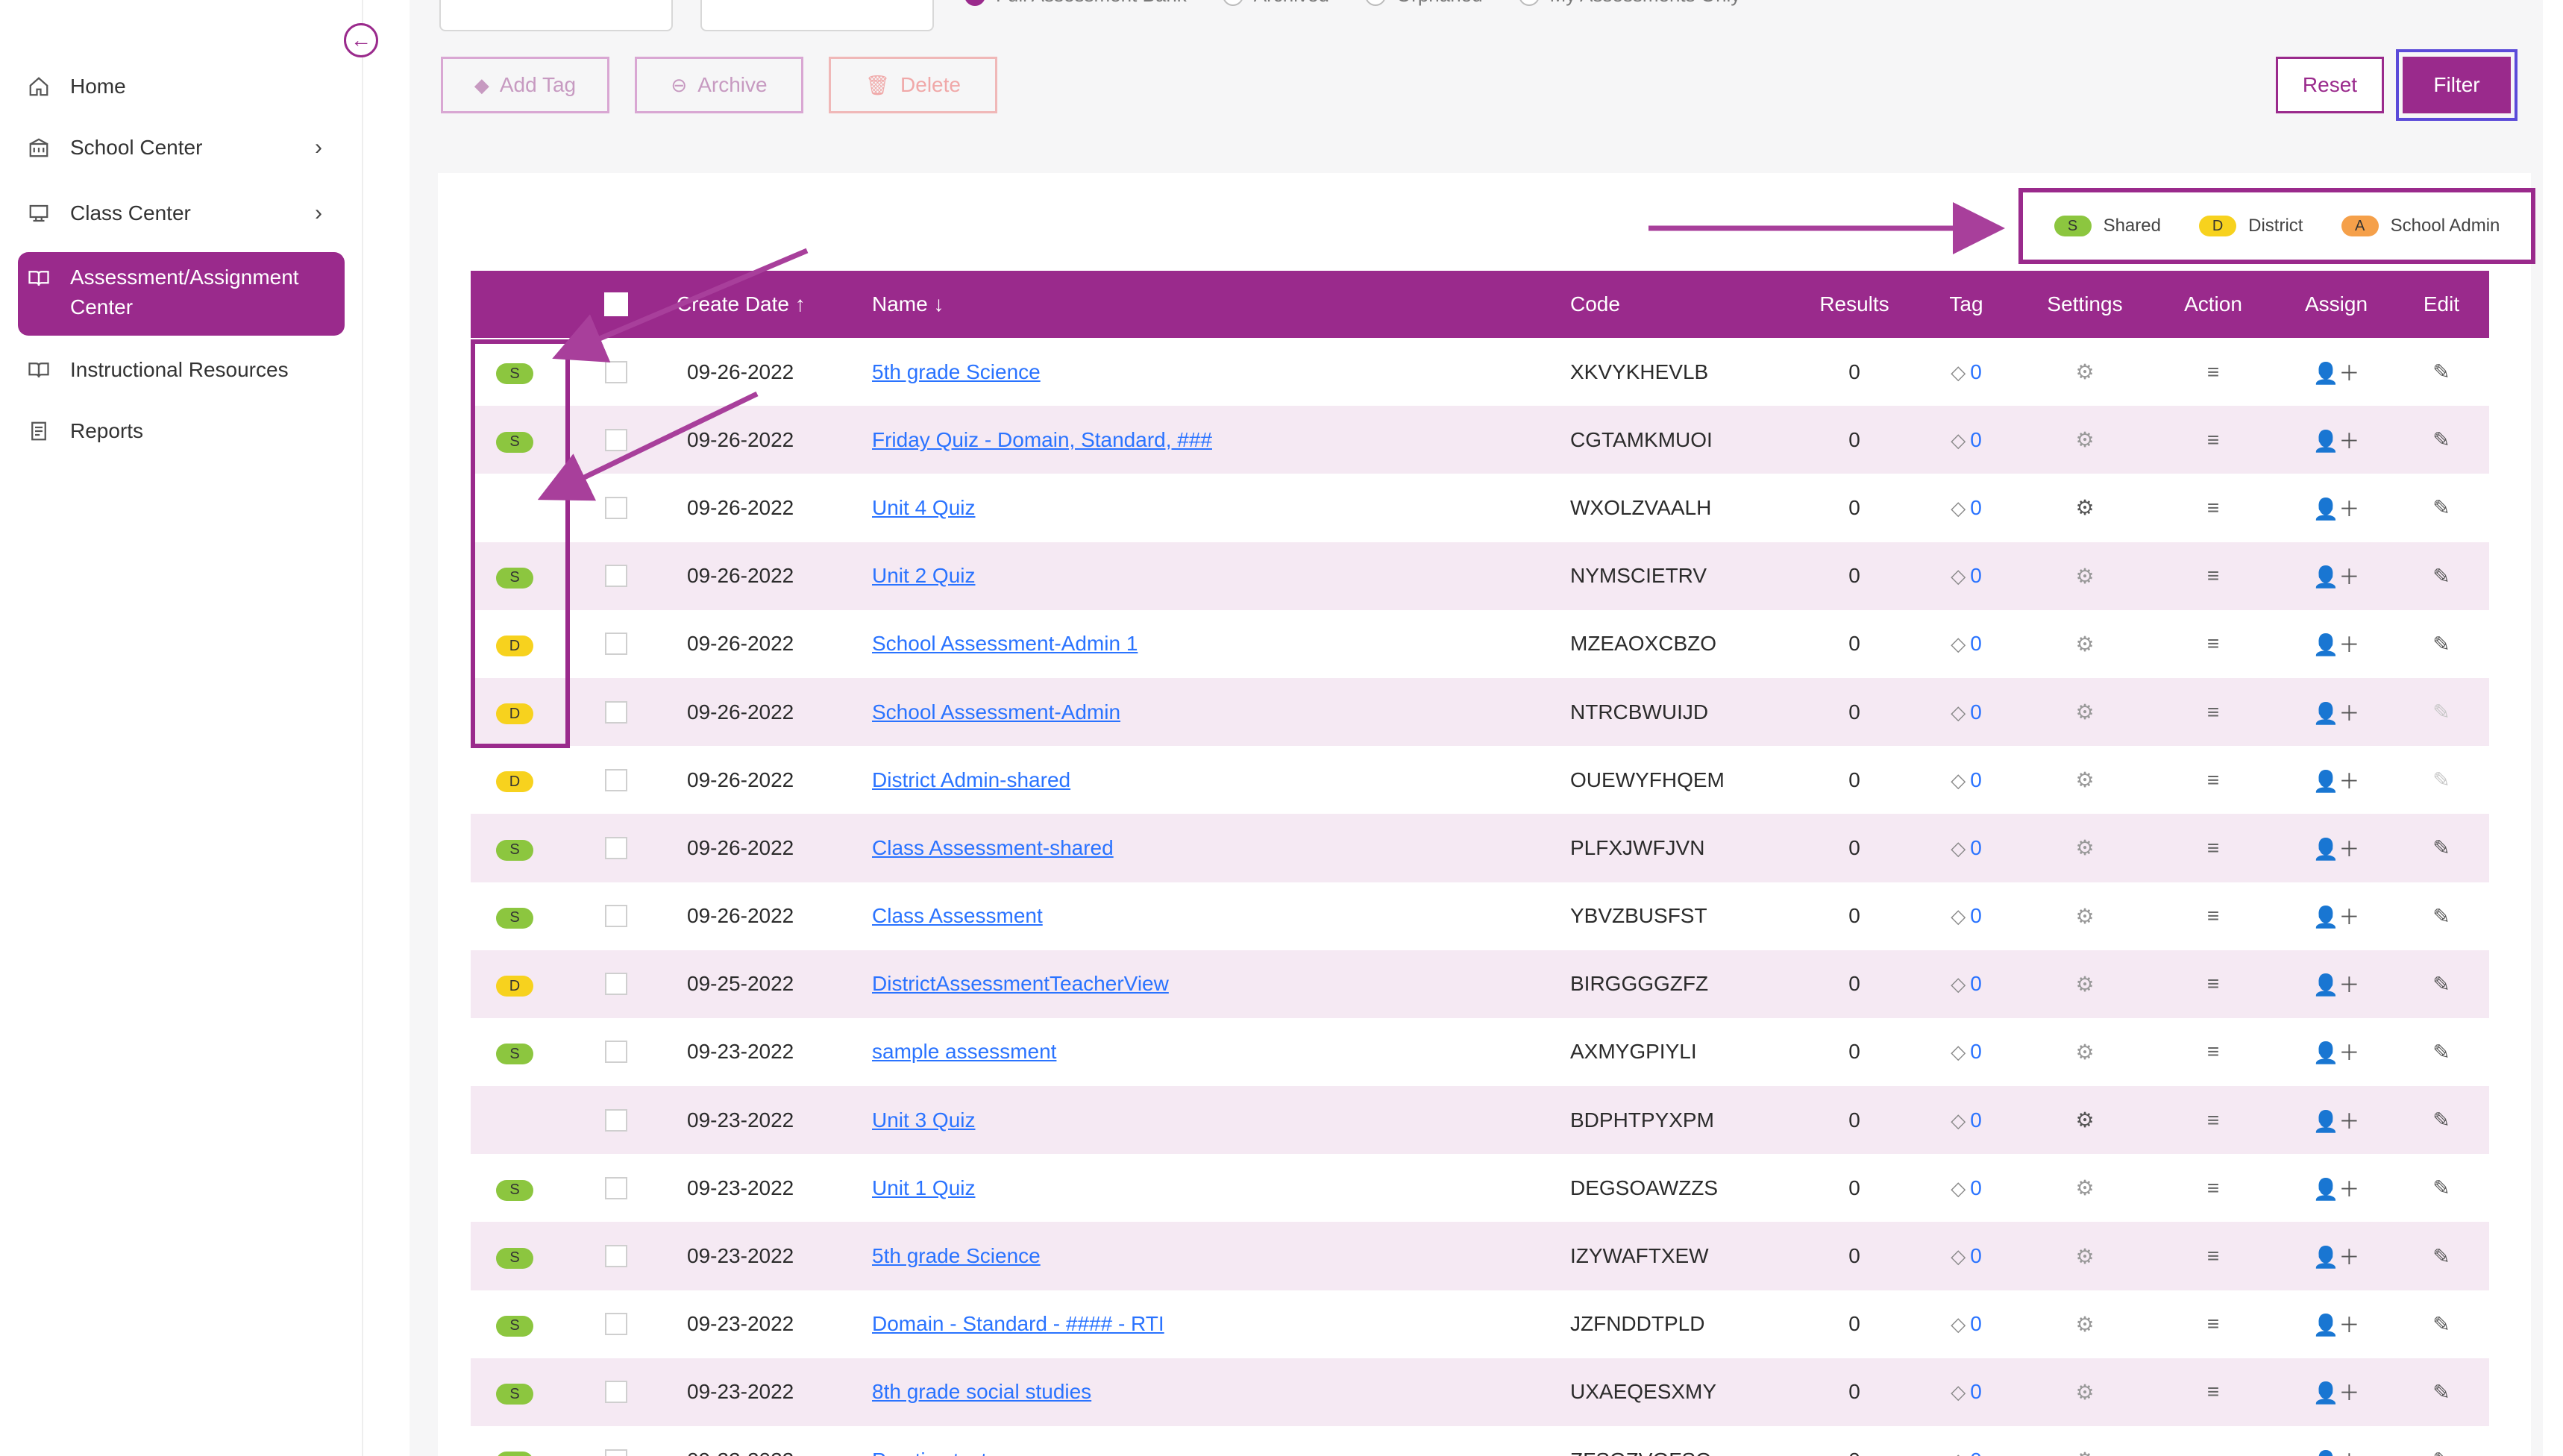 The height and width of the screenshot is (1456, 2563). Describe the element at coordinates (616, 304) in the screenshot. I see `select-all-checkbox` at that location.